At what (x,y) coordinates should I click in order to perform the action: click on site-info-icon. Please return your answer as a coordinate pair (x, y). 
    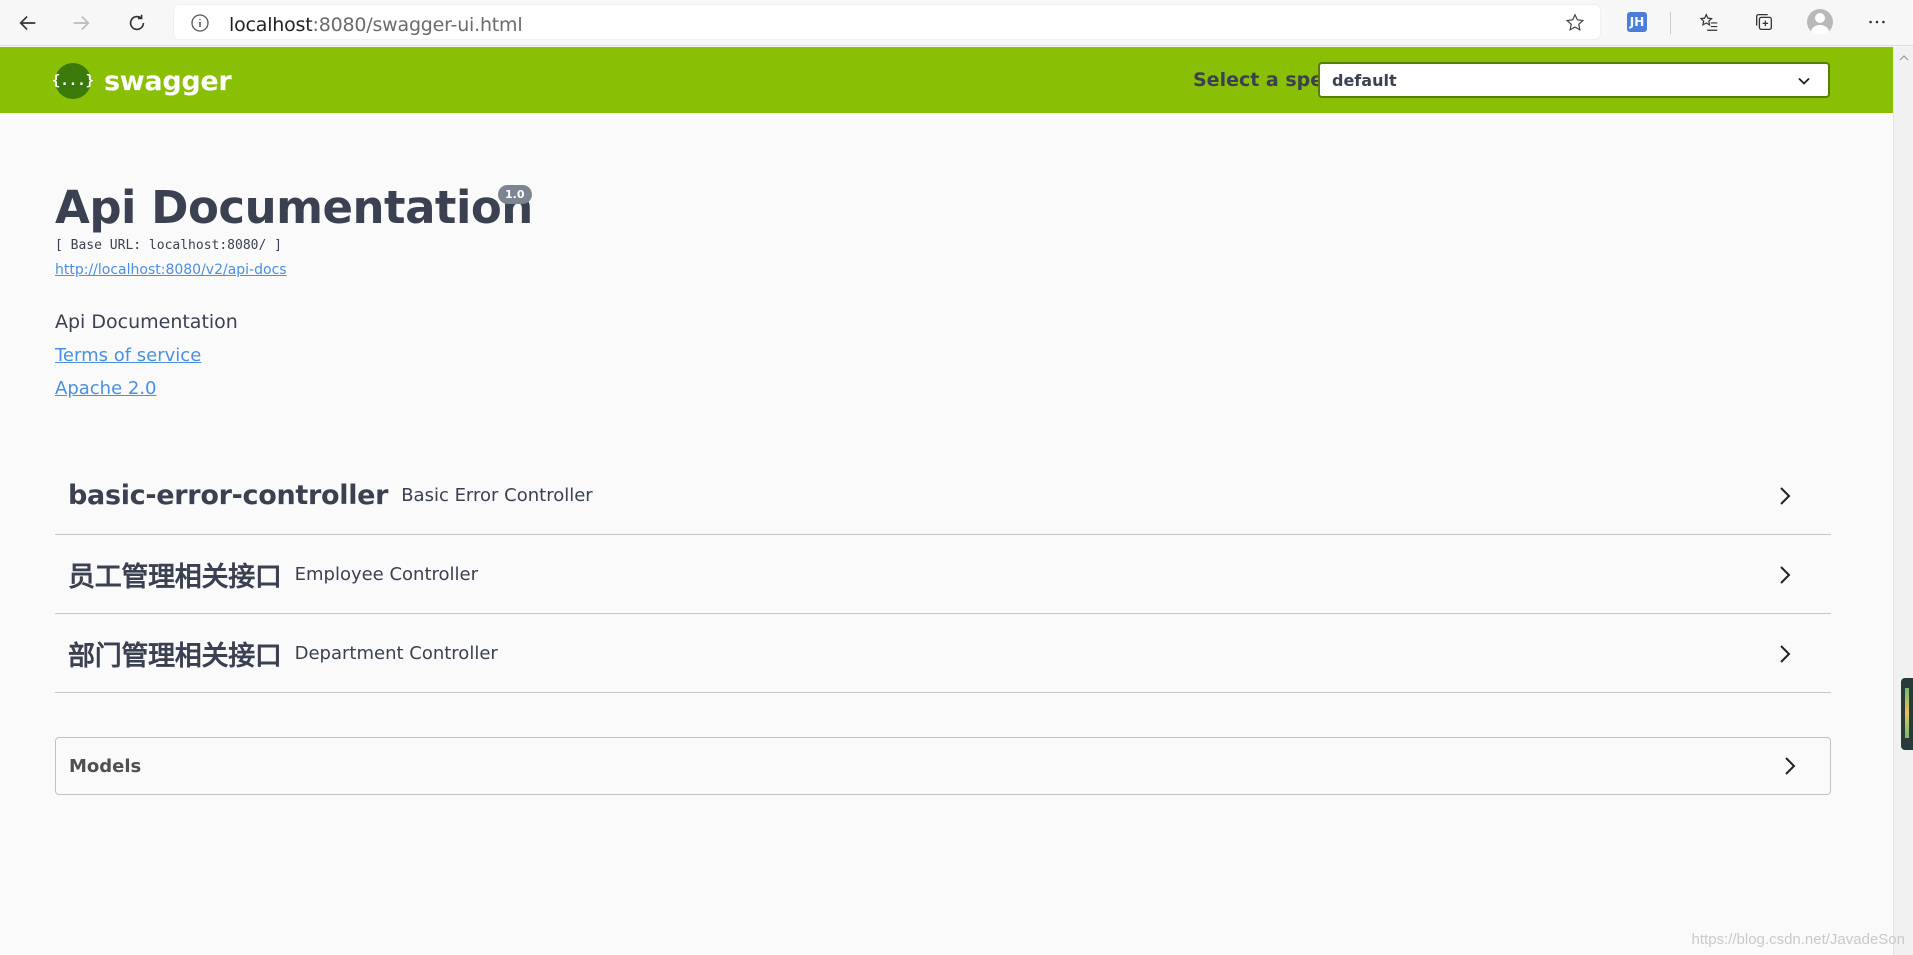
    Looking at the image, I should click on (200, 23).